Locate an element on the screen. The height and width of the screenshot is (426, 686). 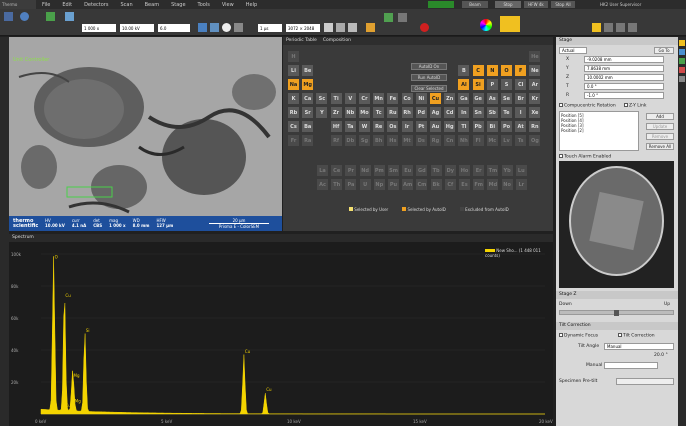
camera-icon is located at coordinates (340, 27).